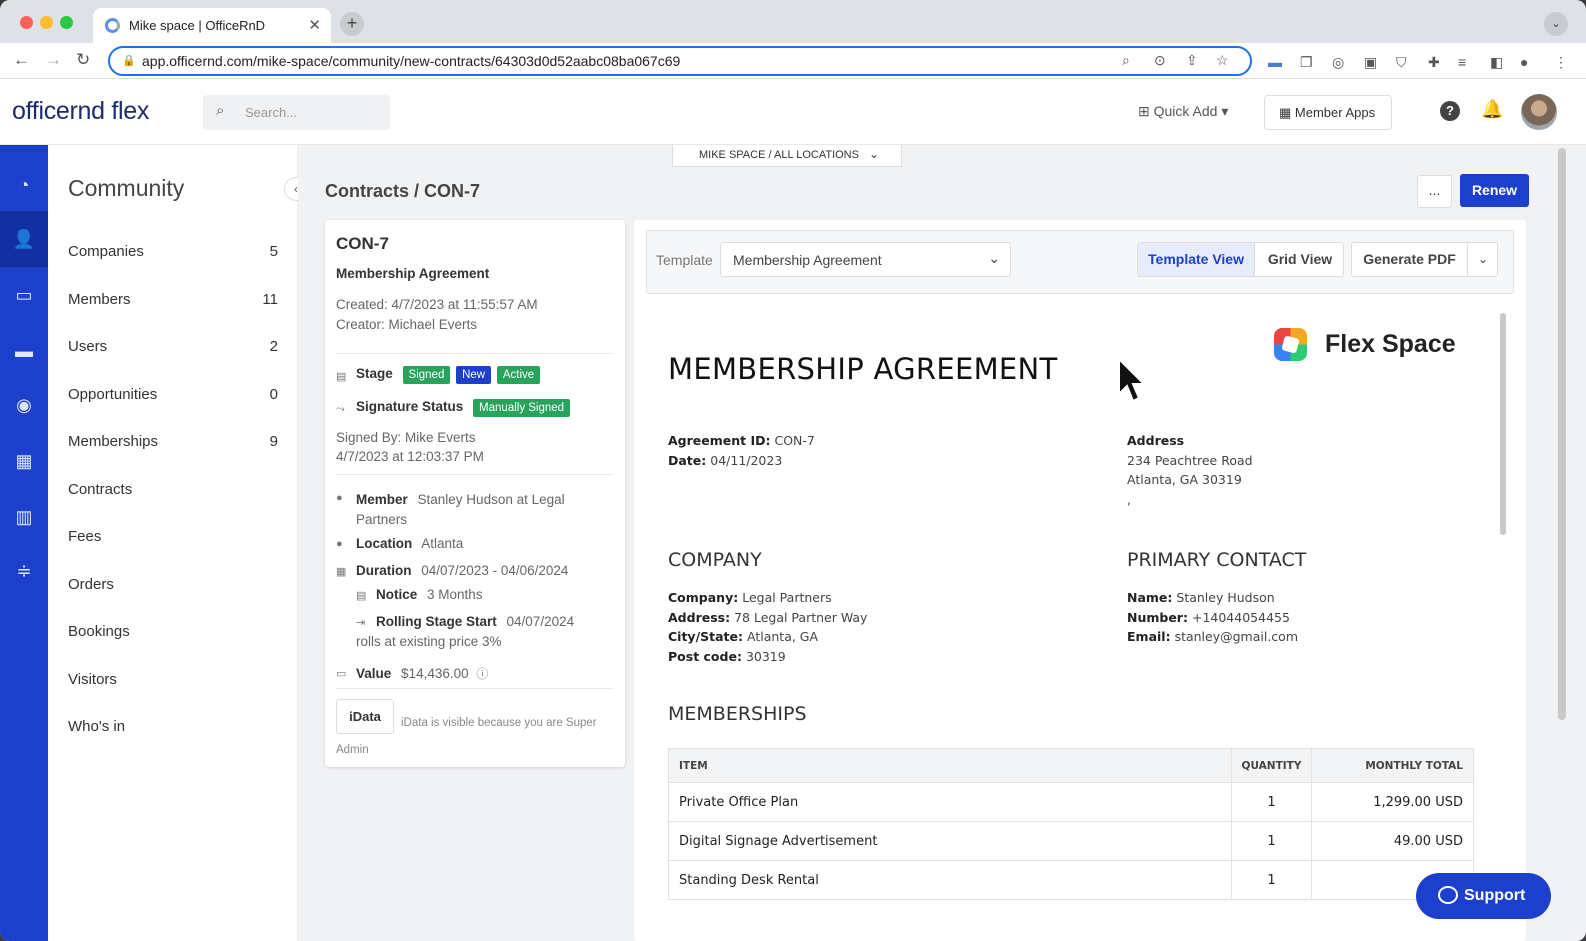 Image resolution: width=1586 pixels, height=941 pixels. What do you see at coordinates (21, 60) in the screenshot?
I see `back-icon: ←` at bounding box center [21, 60].